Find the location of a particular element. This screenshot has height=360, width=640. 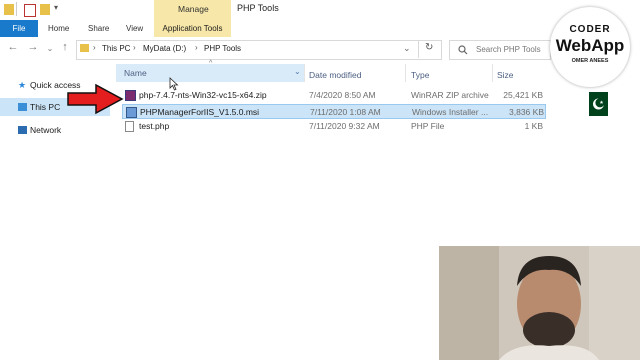

file-name: PHPManagerForIIS_V1.5.0.msi is located at coordinates (200, 112).